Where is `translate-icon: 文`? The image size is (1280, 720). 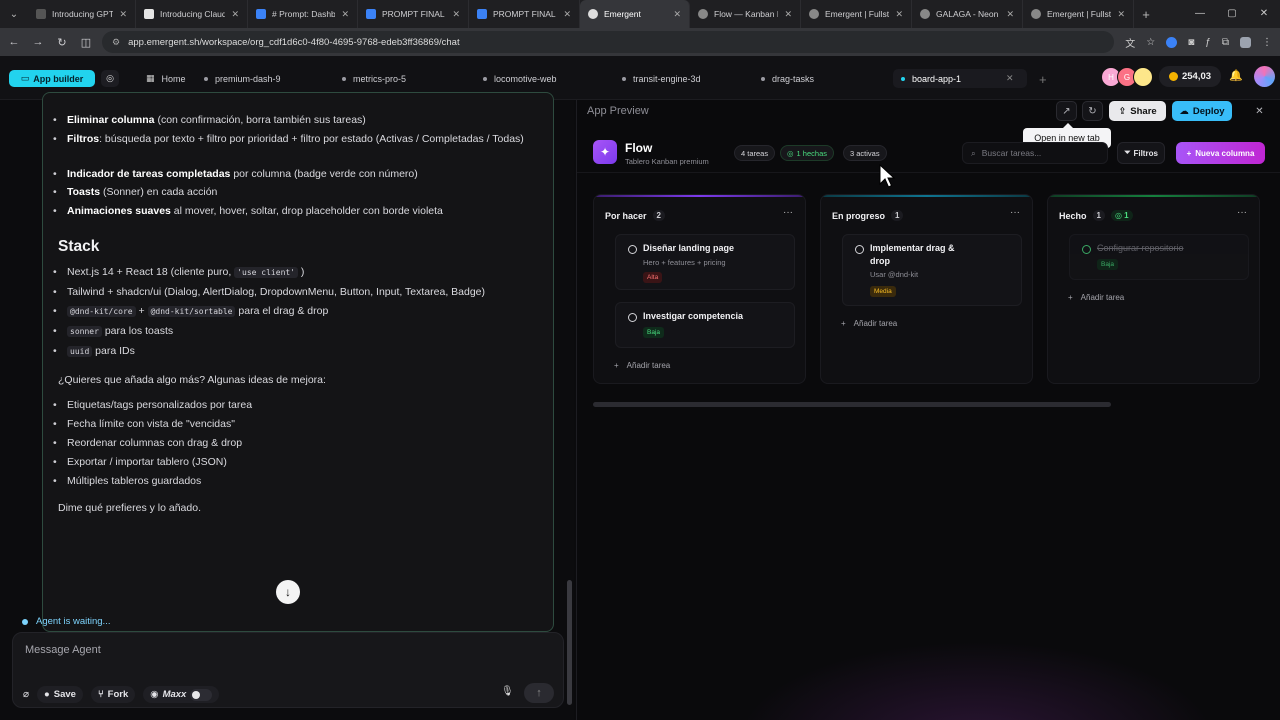 translate-icon: 文 is located at coordinates (1130, 42).